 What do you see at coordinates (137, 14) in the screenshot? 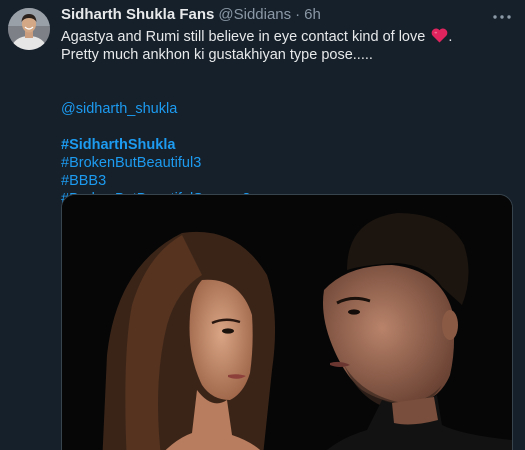
I see `display-name: Sidharth Shukla Fans` at bounding box center [137, 14].